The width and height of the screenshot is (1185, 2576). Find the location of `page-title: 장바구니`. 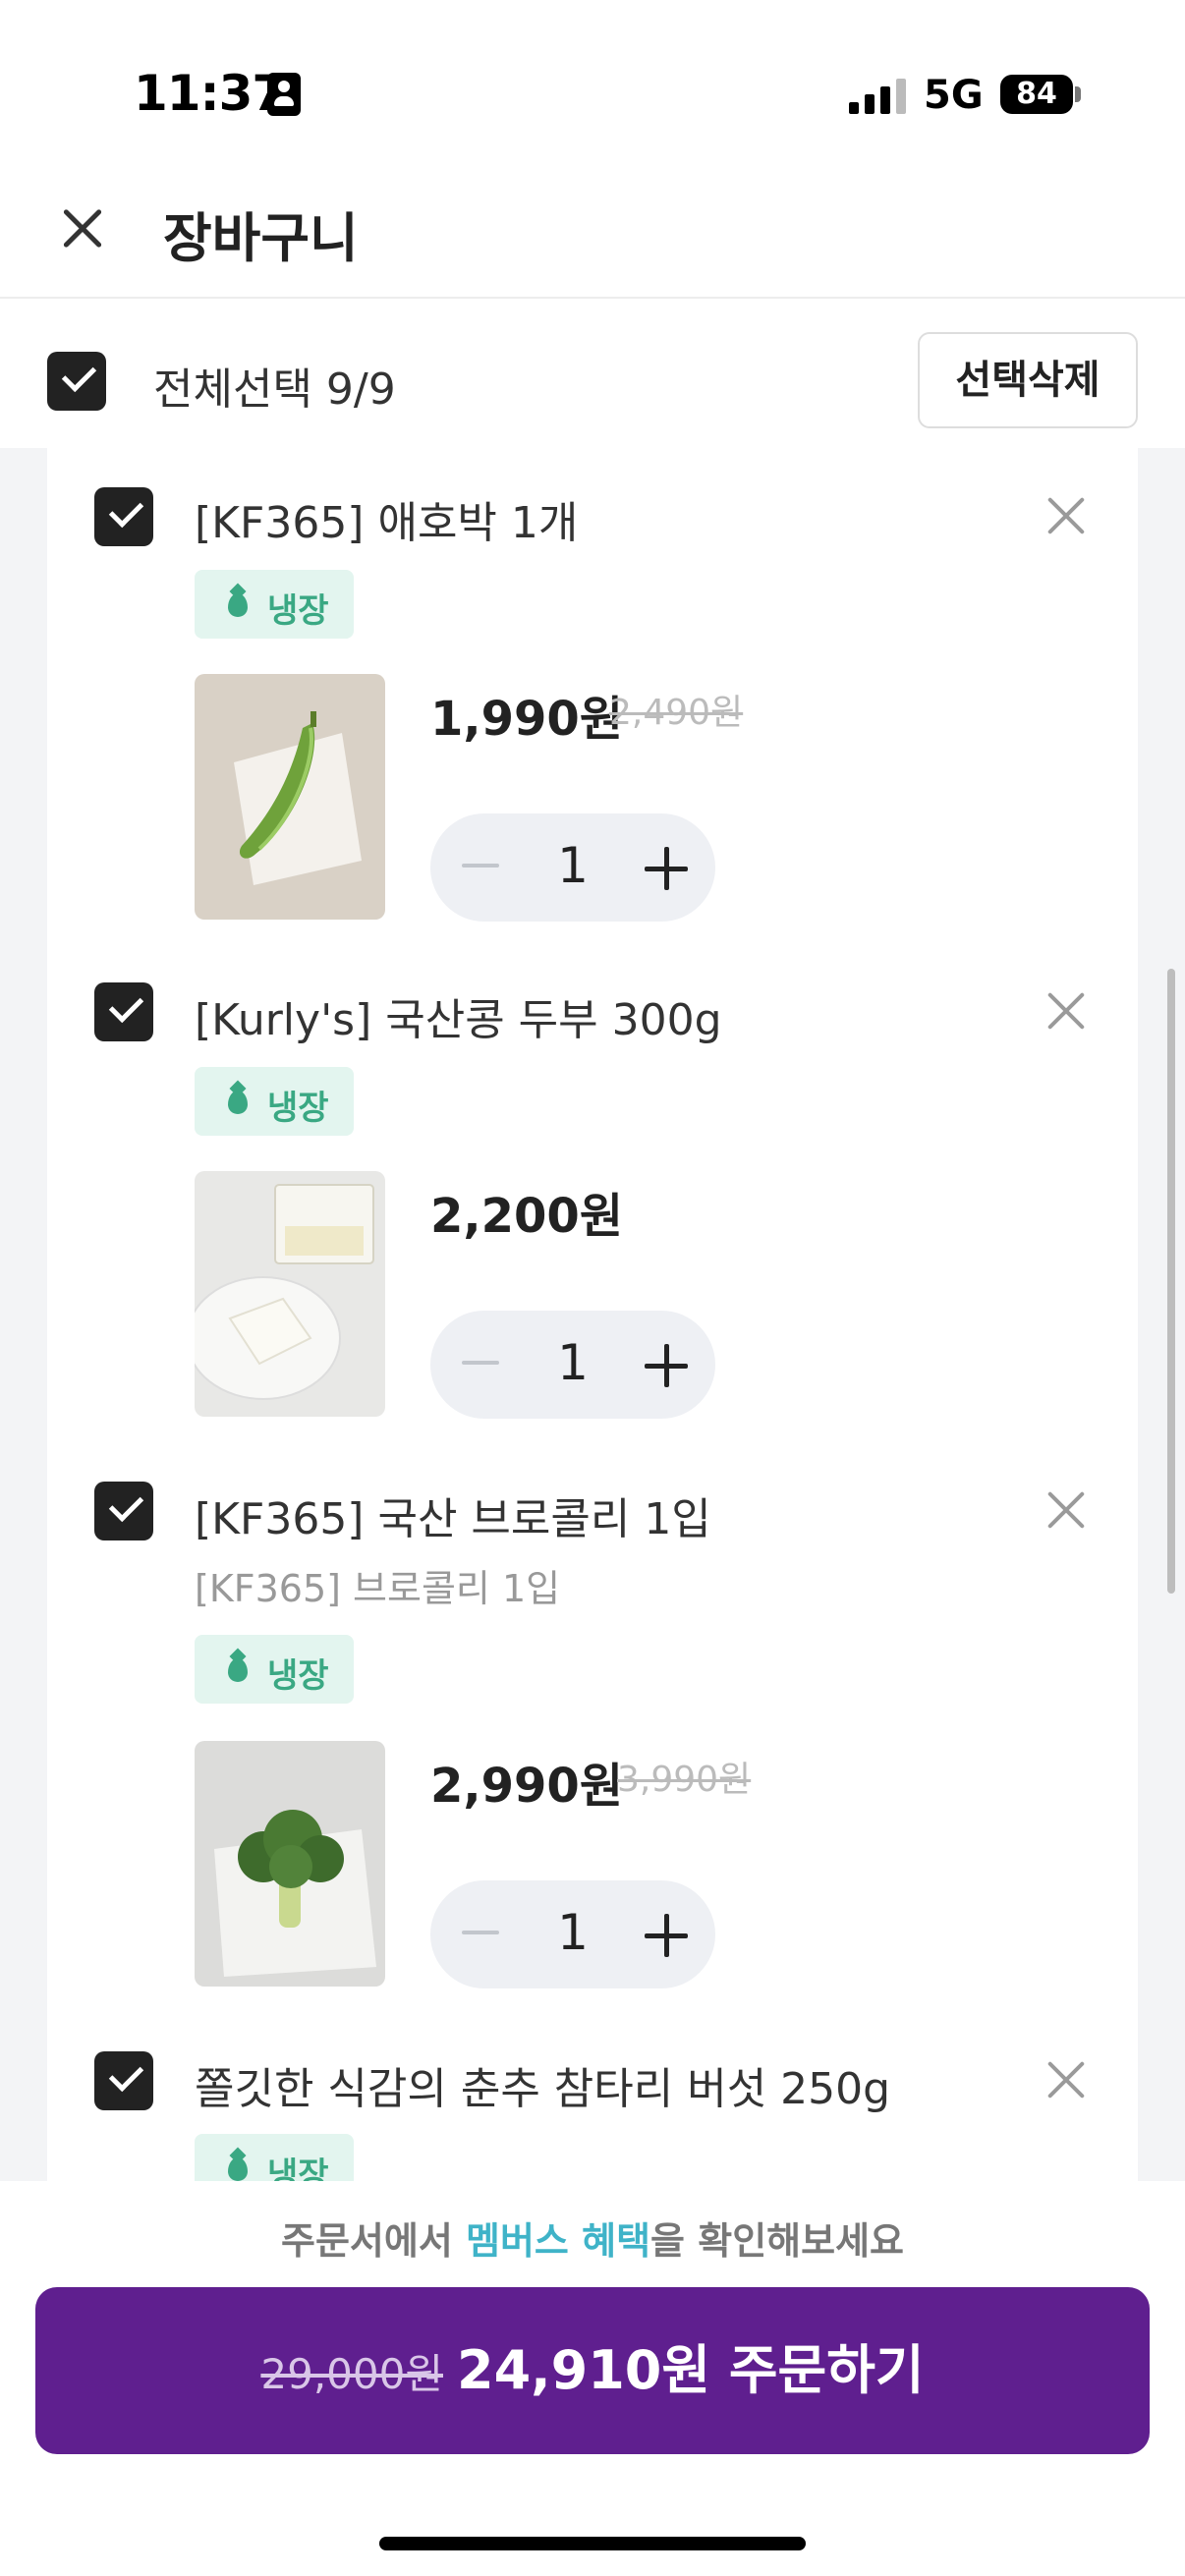

page-title: 장바구니 is located at coordinates (261, 238).